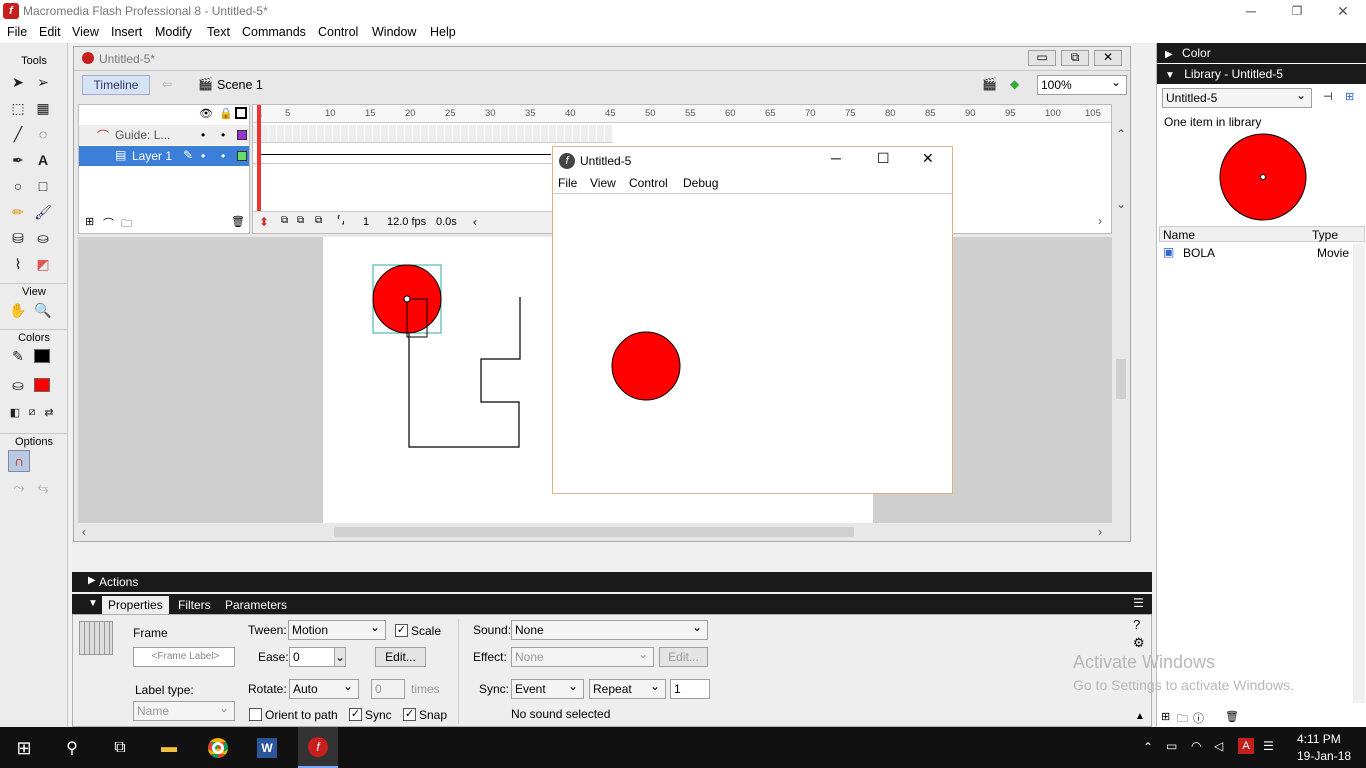 The image size is (1366, 768). I want to click on free-transform-icon: ⬚, so click(18, 108).